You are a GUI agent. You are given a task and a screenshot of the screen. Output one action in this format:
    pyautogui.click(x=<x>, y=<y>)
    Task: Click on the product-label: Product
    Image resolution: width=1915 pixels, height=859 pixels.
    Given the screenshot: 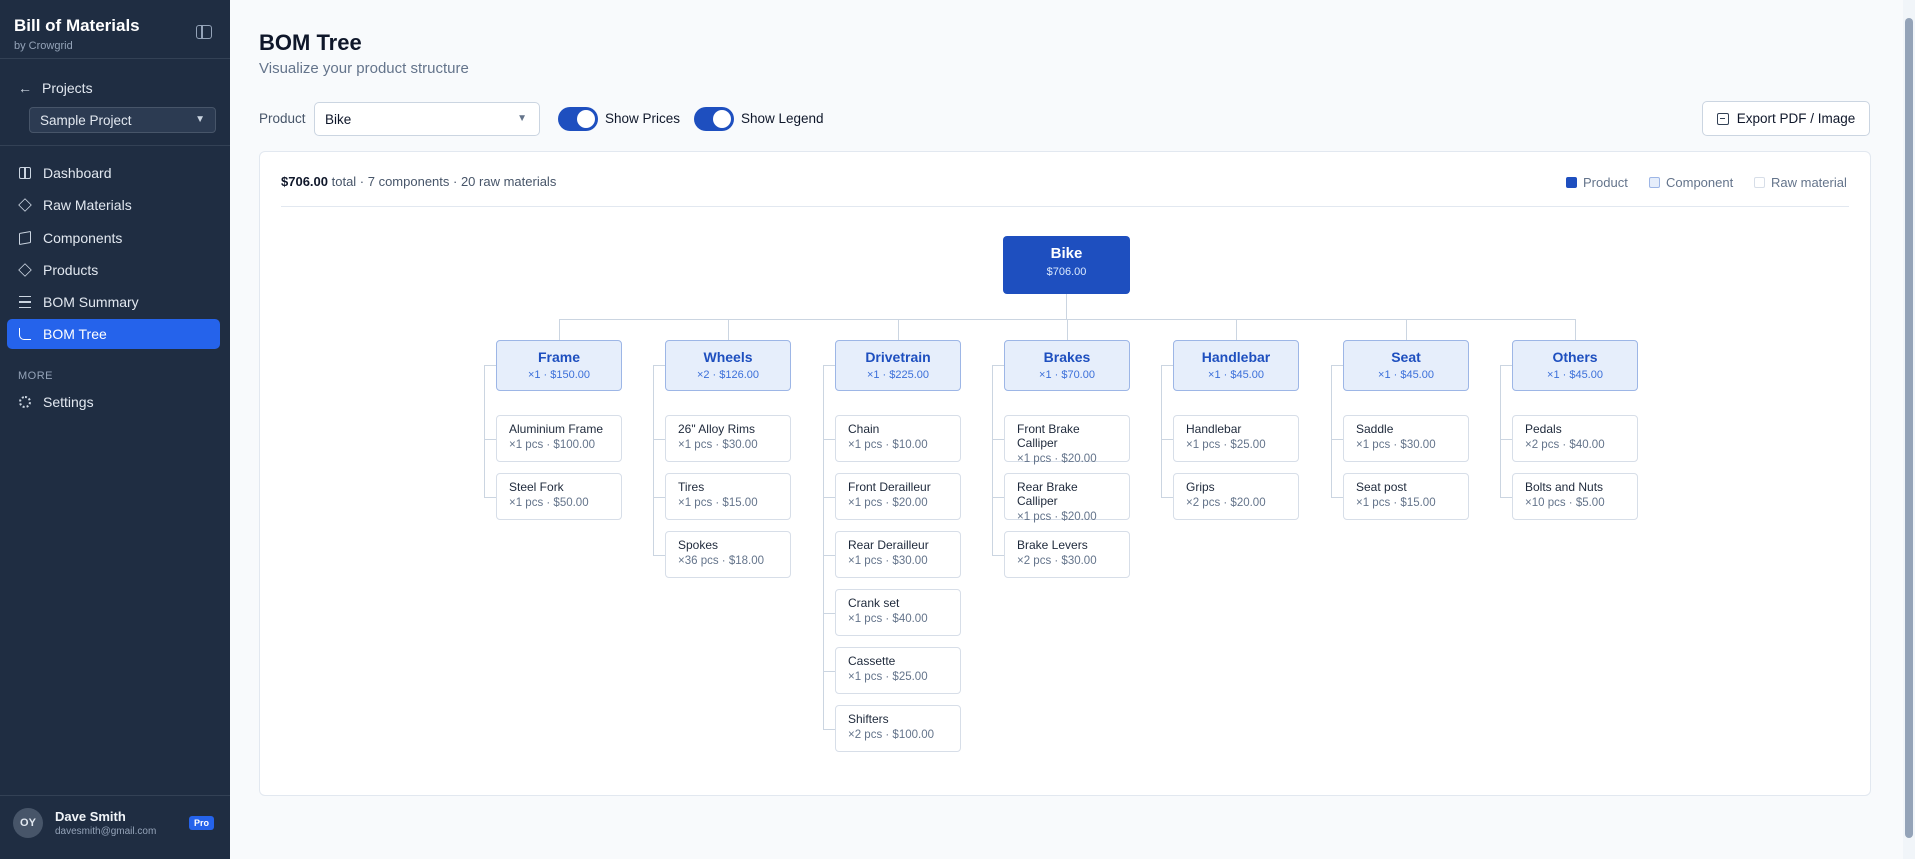 What is the action you would take?
    pyautogui.click(x=282, y=118)
    